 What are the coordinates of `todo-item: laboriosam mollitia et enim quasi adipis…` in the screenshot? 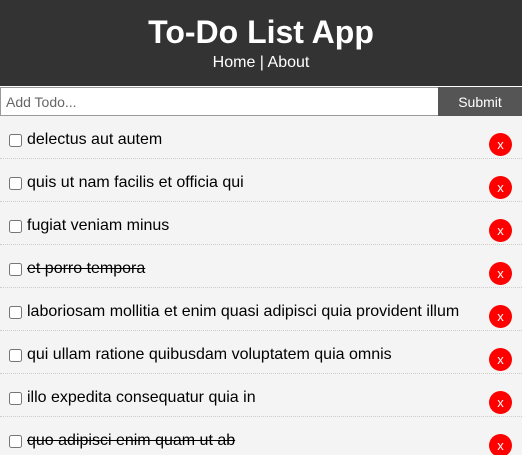 It's located at (261, 309).